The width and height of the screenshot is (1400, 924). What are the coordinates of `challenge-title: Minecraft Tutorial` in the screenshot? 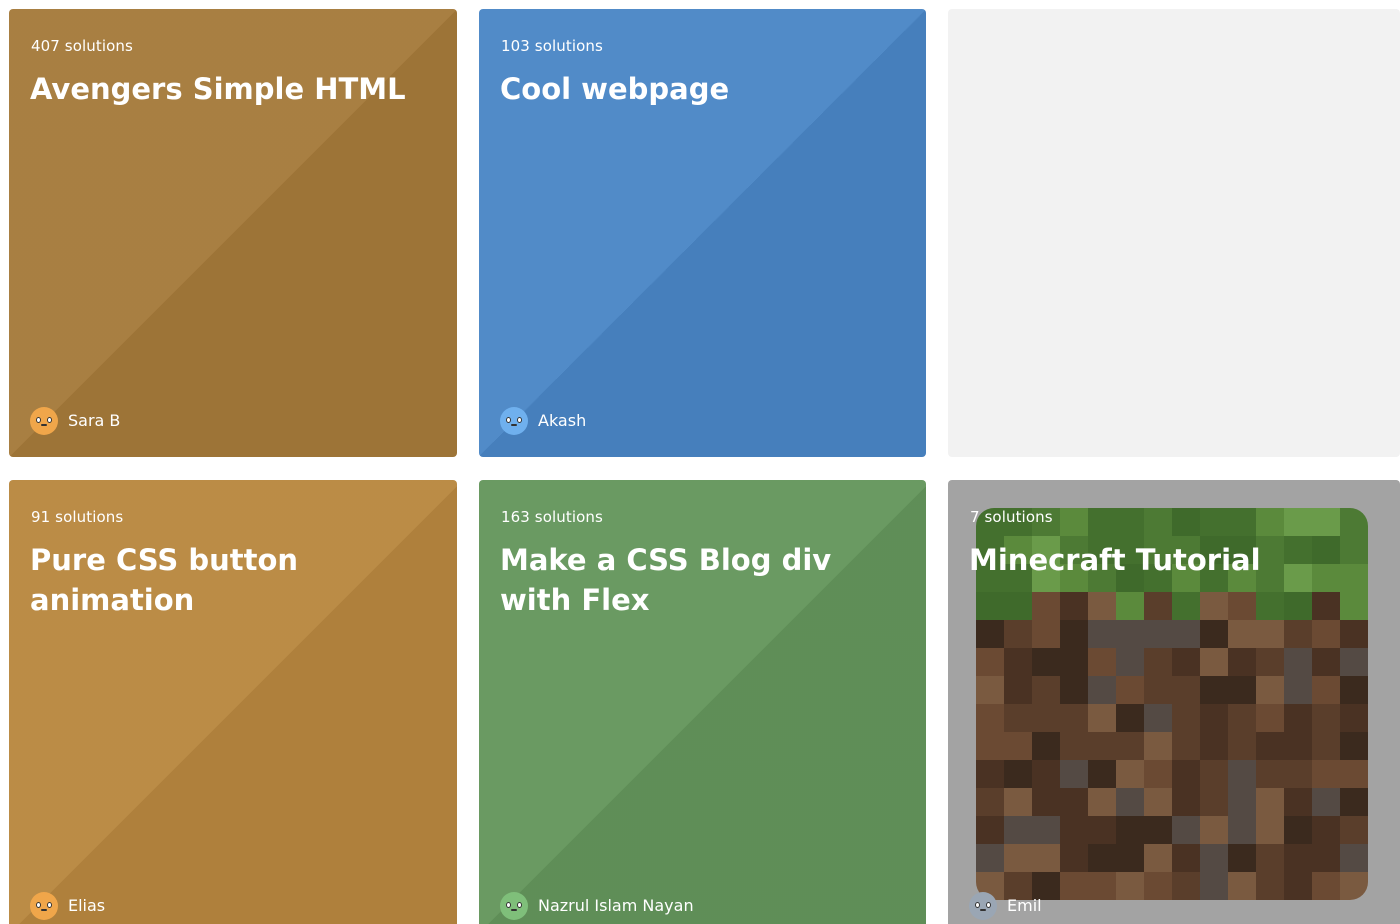 It's located at (1169, 560).